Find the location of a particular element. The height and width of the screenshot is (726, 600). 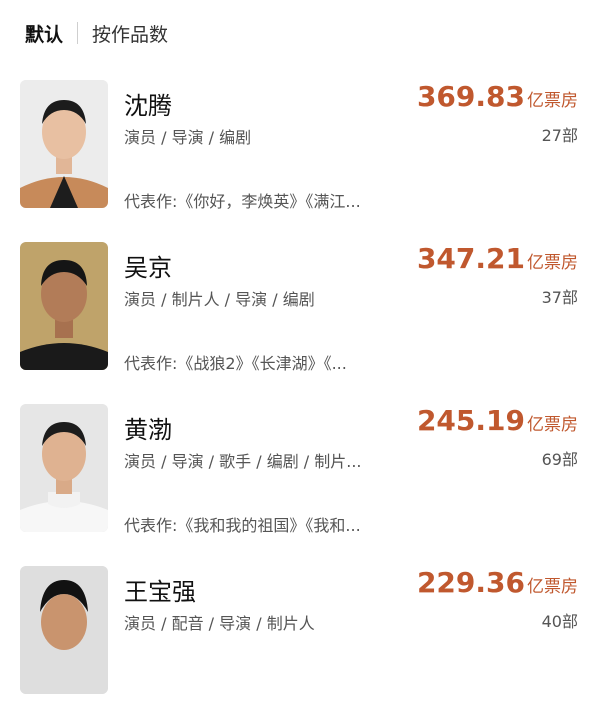

box-office-value: 245.19 is located at coordinates (470, 420).